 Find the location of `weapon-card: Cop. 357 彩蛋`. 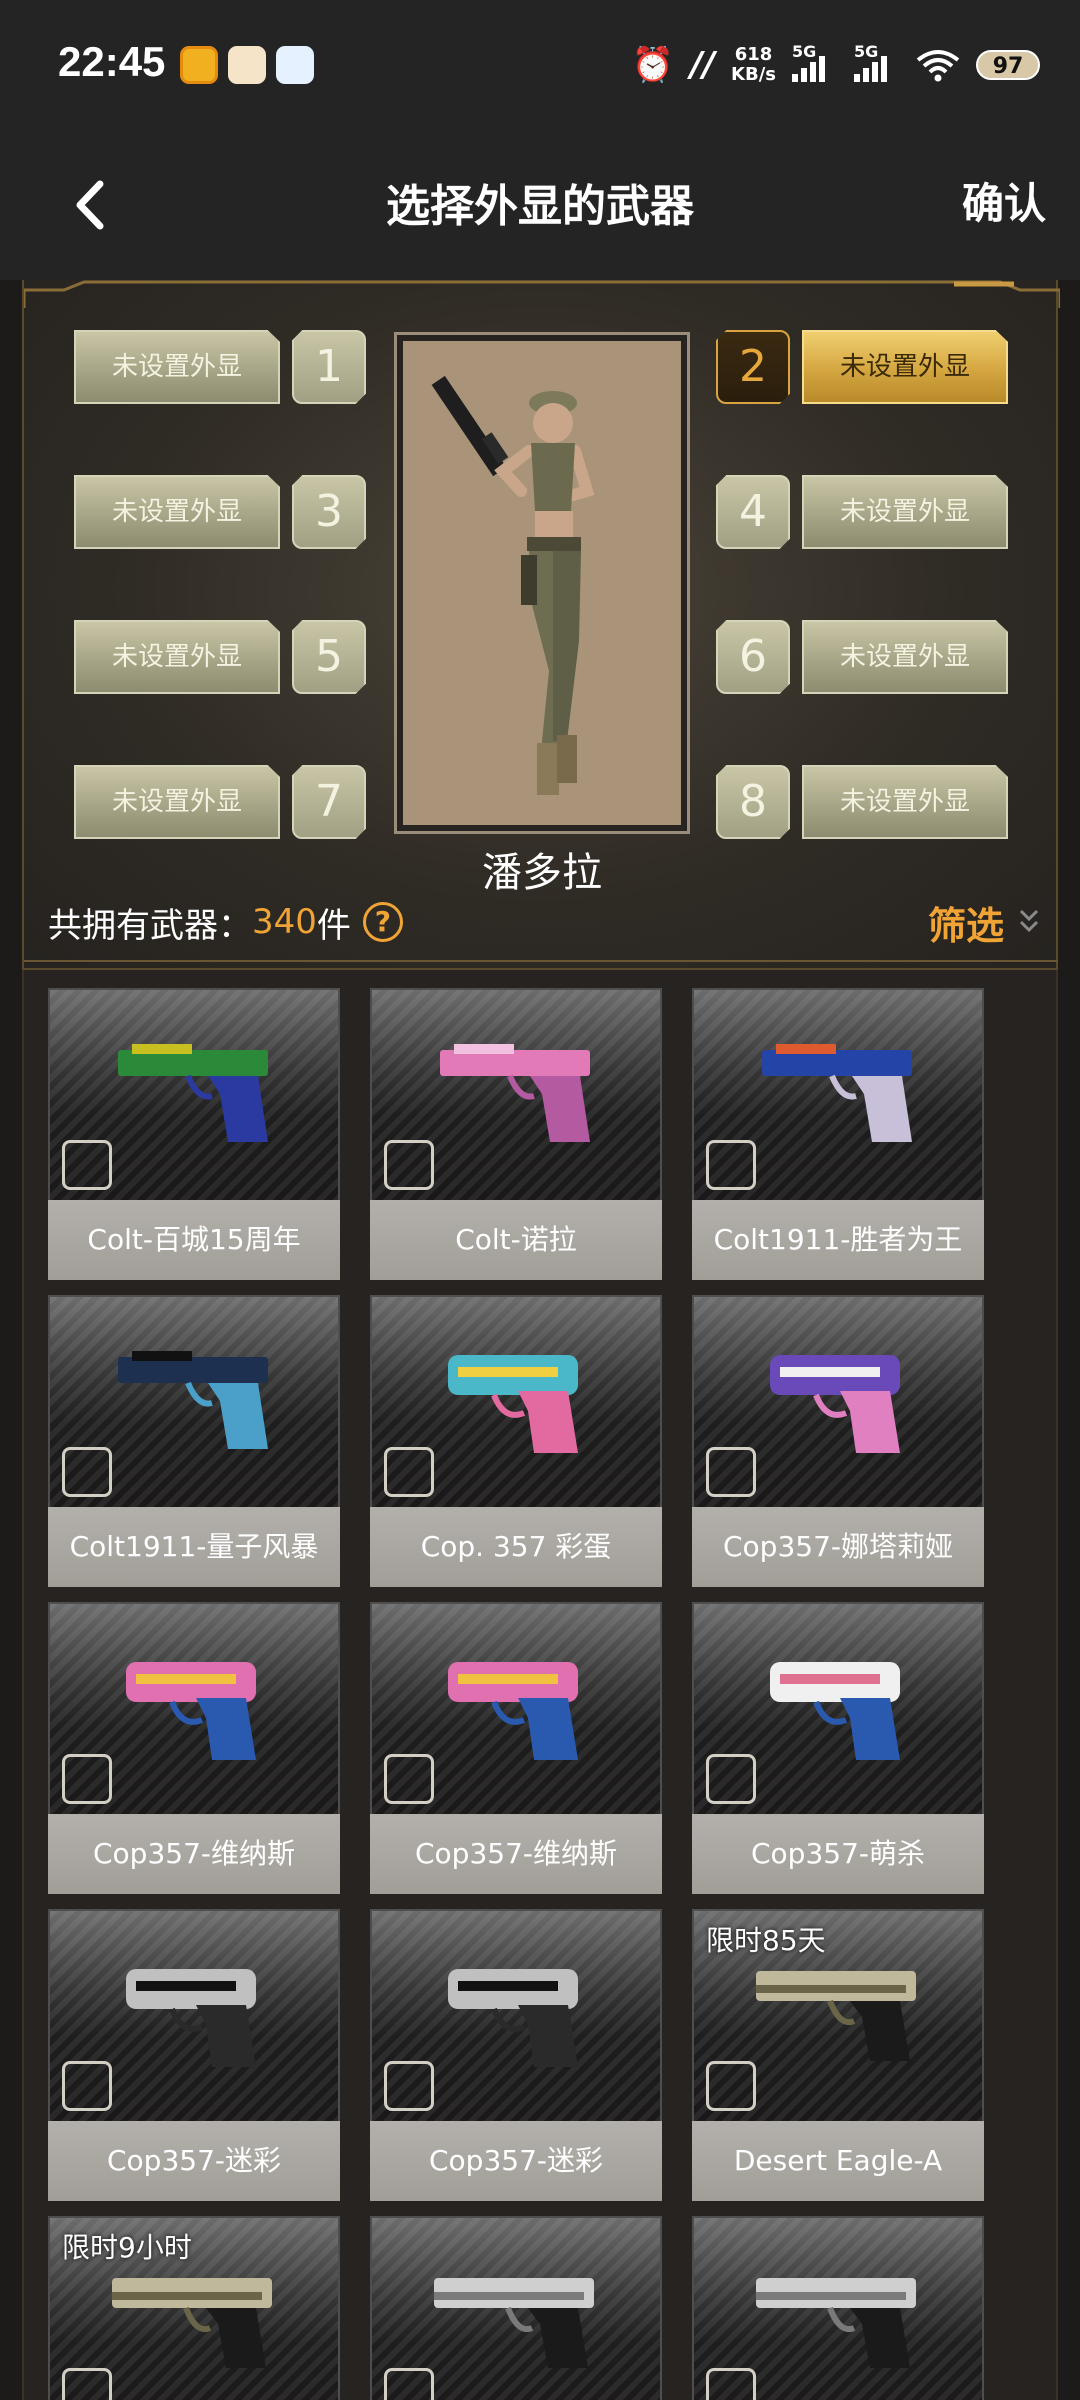

weapon-card: Cop. 357 彩蛋 is located at coordinates (516, 1441).